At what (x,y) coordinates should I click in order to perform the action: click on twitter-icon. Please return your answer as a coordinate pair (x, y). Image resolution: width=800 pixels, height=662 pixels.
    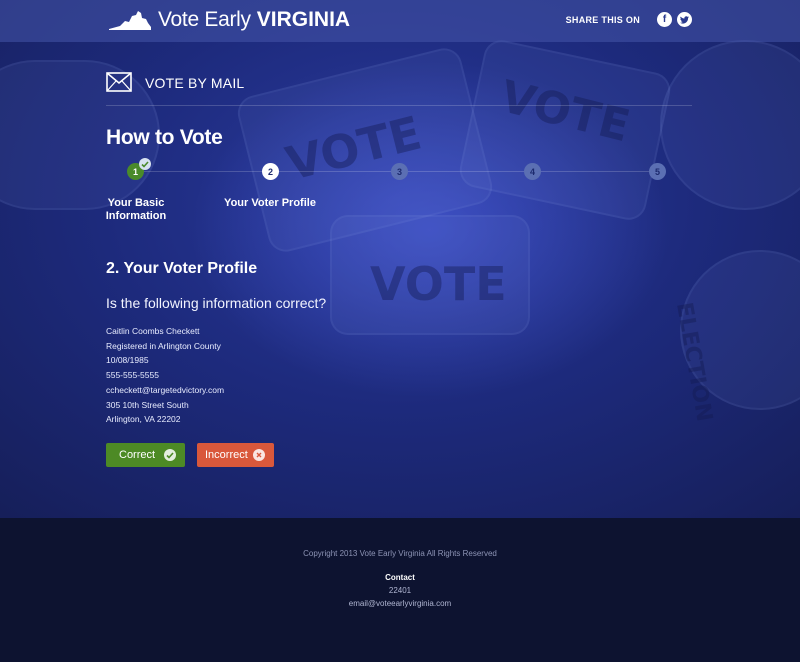
    Looking at the image, I should click on (684, 19).